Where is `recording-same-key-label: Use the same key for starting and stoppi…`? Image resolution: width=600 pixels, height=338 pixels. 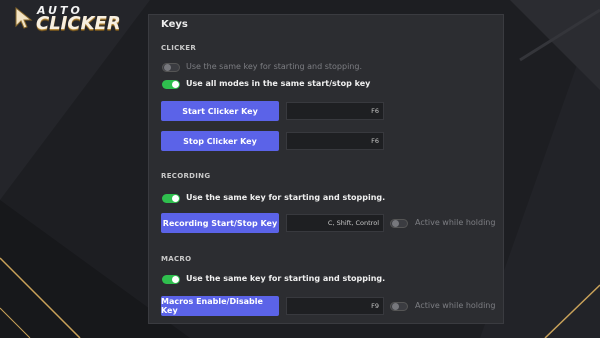 recording-same-key-label: Use the same key for starting and stoppi… is located at coordinates (286, 197).